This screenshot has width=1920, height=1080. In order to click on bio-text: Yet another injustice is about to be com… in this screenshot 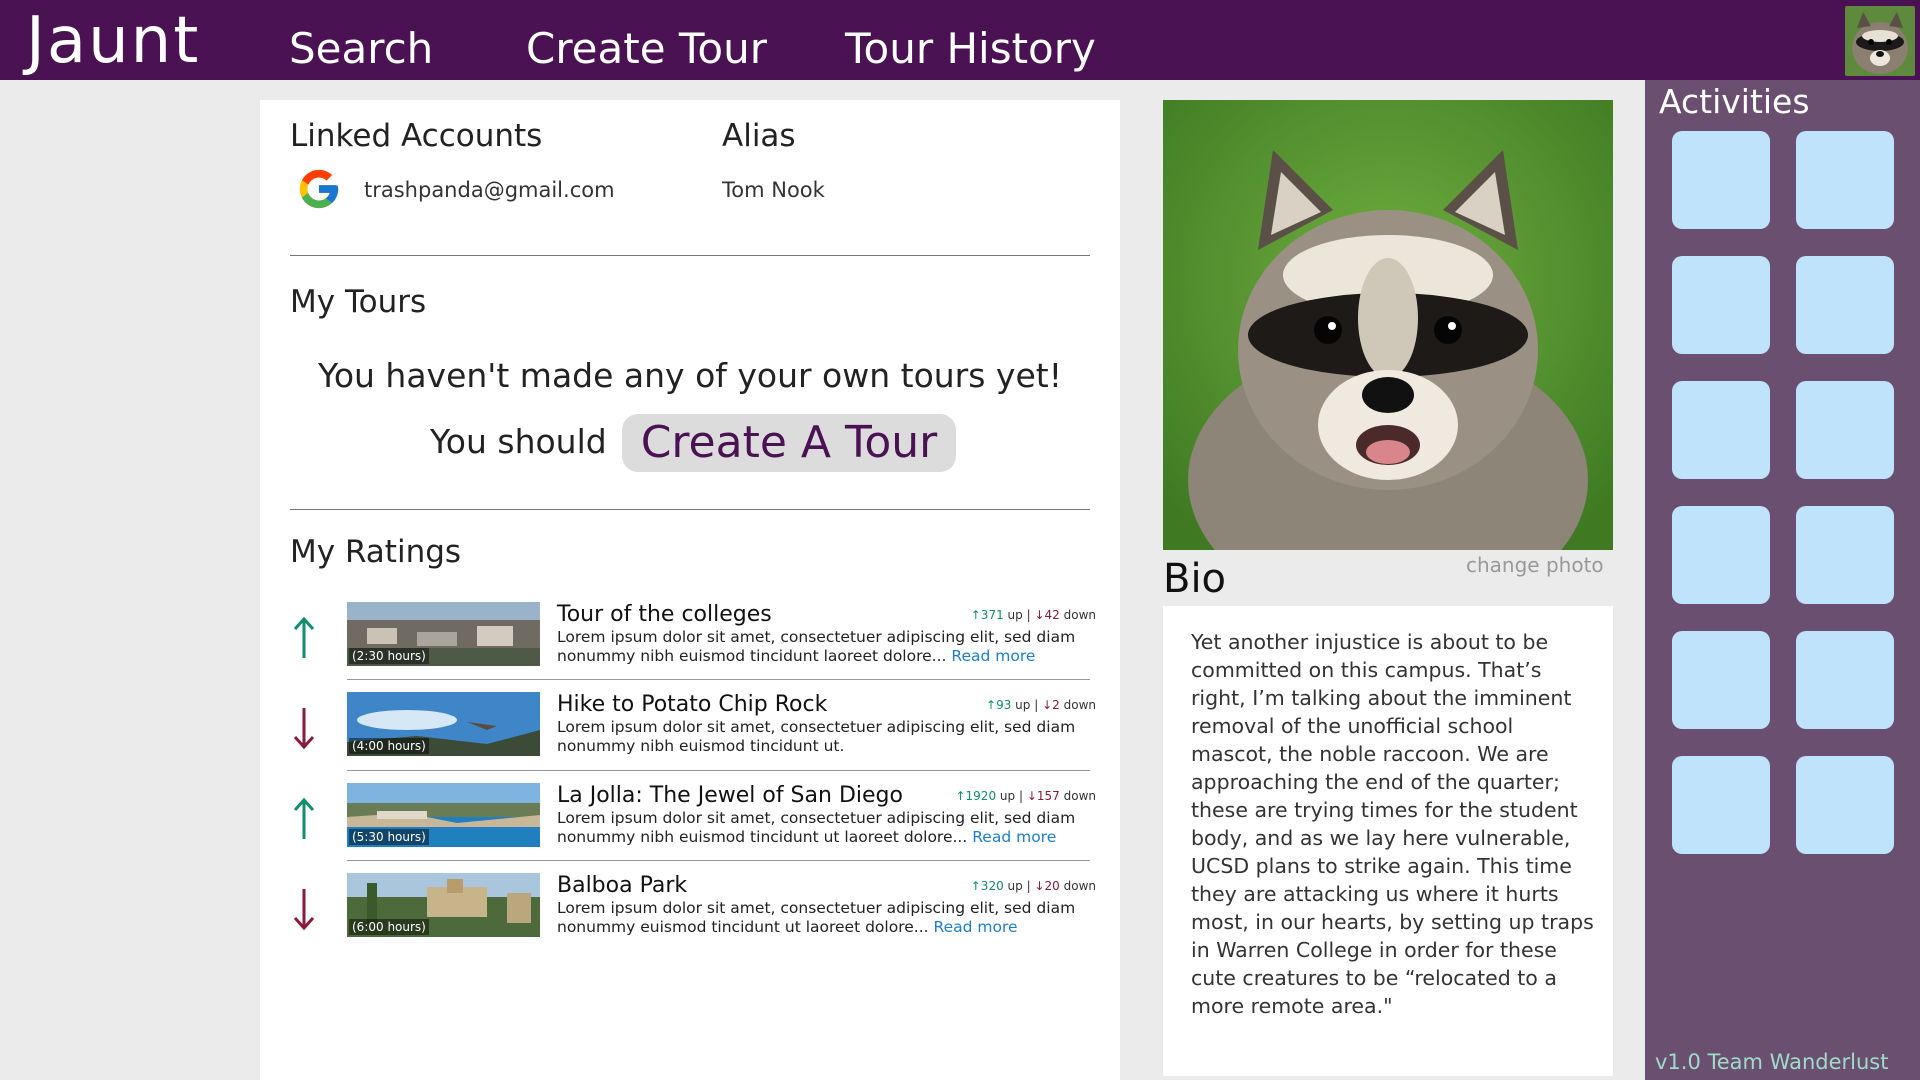, I will do `click(1392, 824)`.